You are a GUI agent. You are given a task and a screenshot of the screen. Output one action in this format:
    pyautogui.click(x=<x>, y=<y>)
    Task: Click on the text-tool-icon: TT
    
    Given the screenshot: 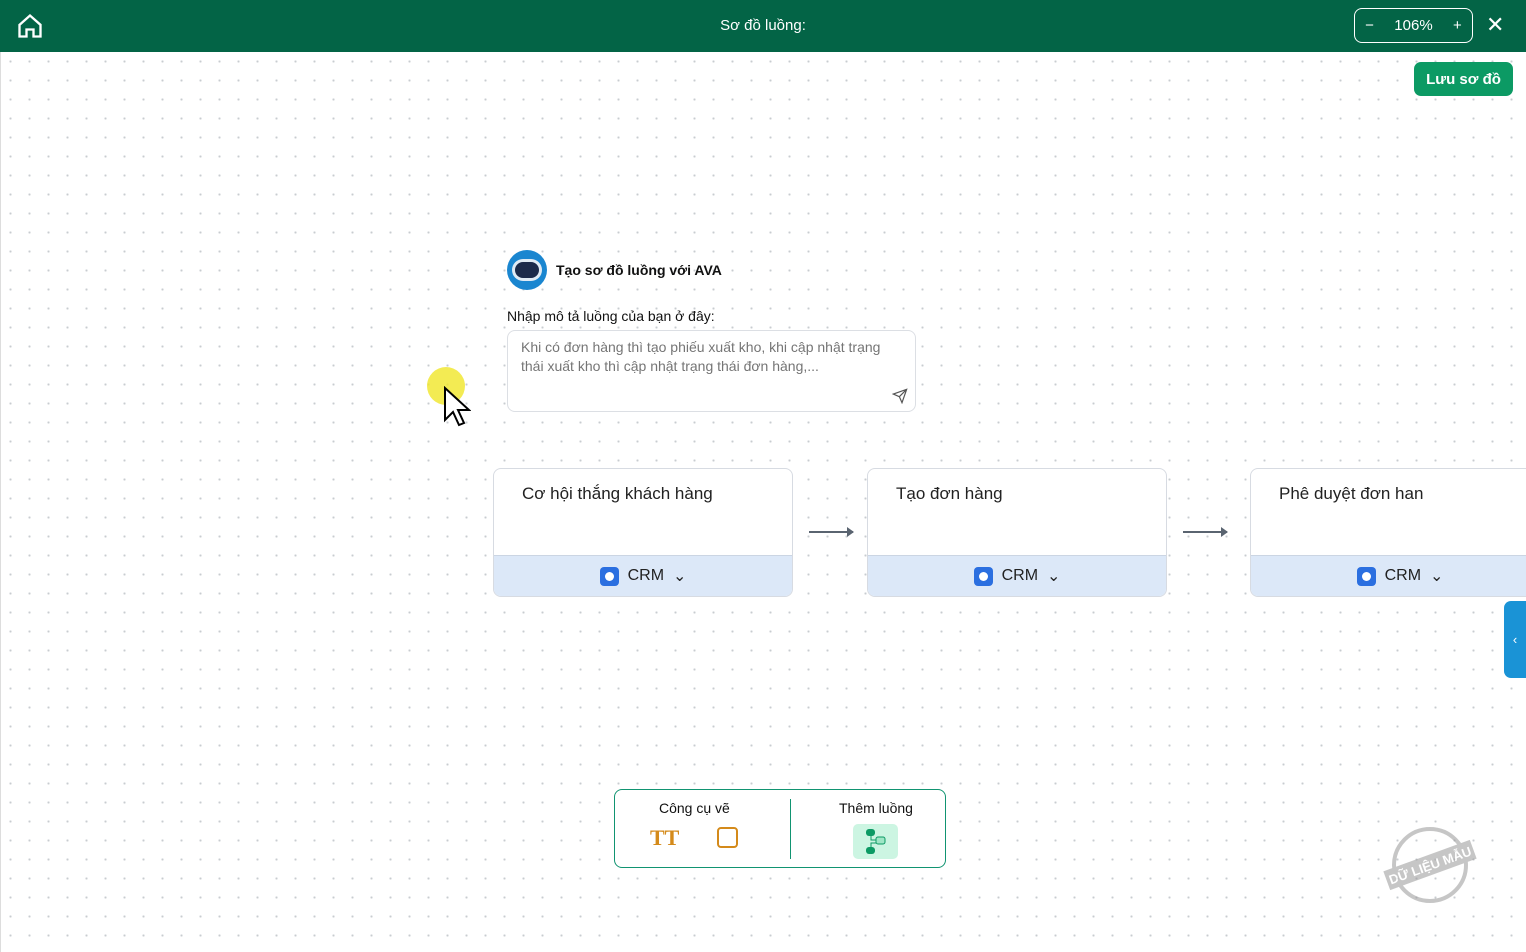 What is the action you would take?
    pyautogui.click(x=664, y=838)
    